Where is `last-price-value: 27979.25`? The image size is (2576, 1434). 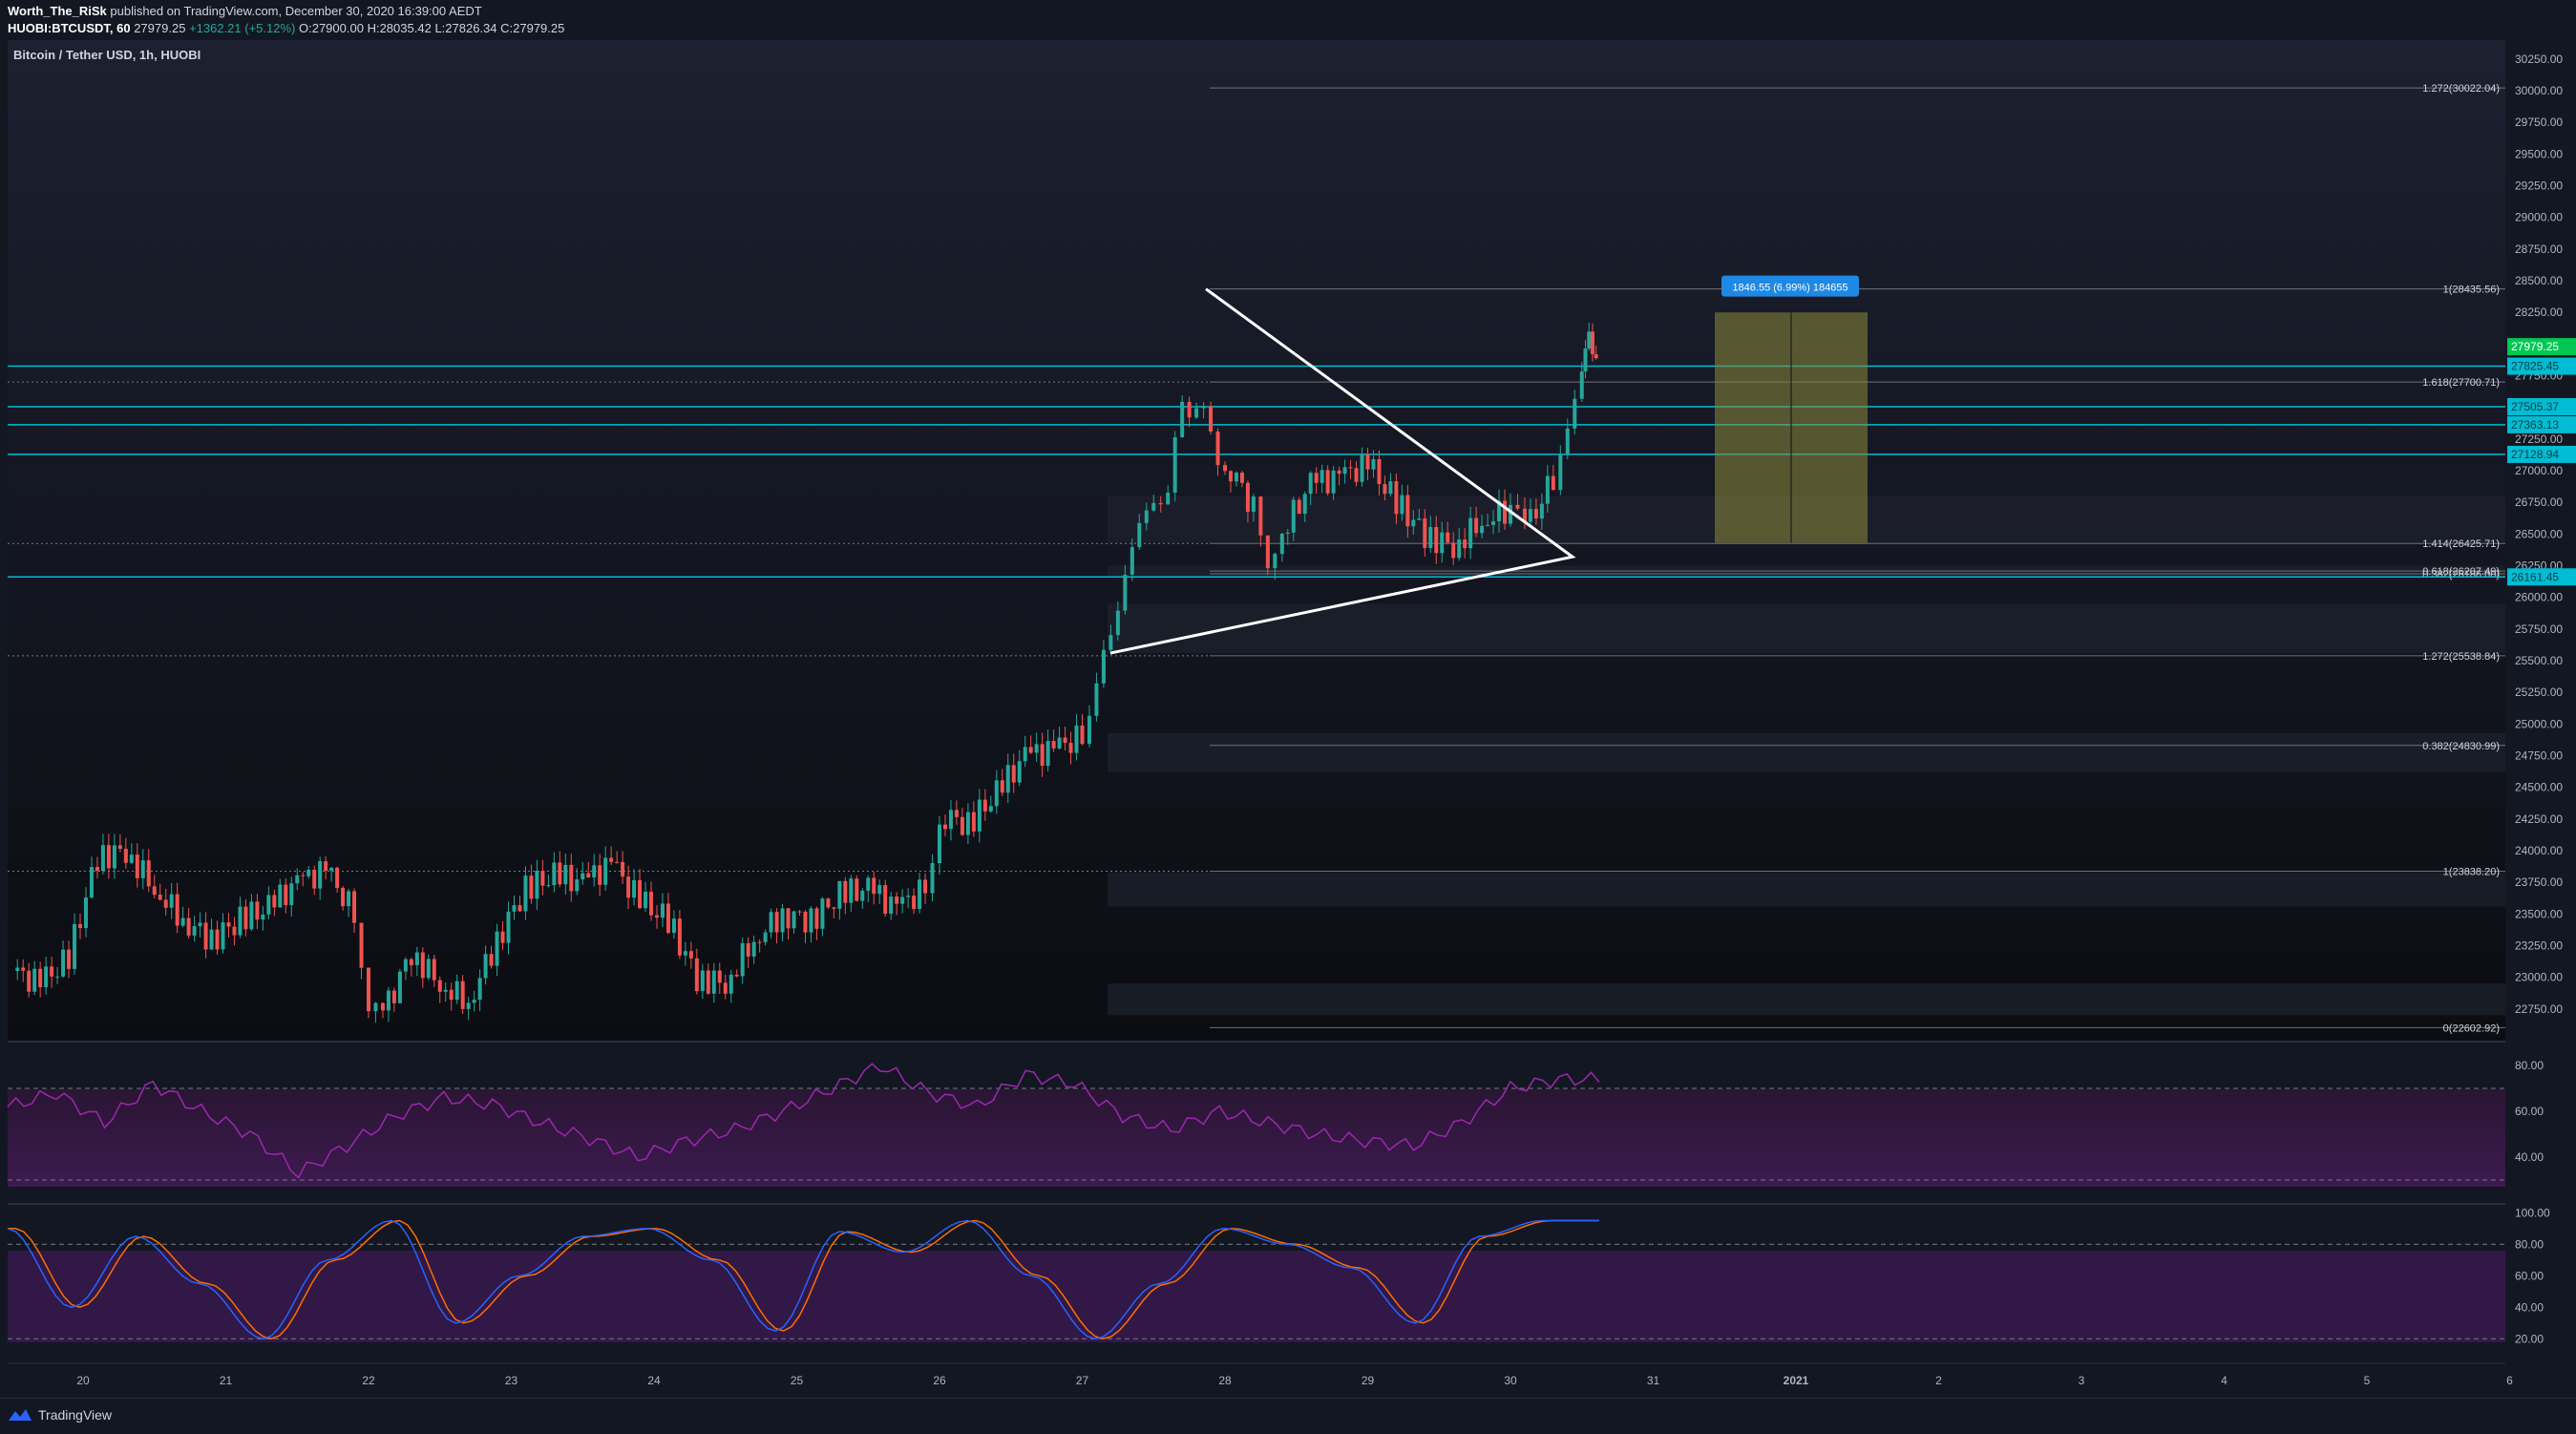
last-price-value: 27979.25 is located at coordinates (160, 28).